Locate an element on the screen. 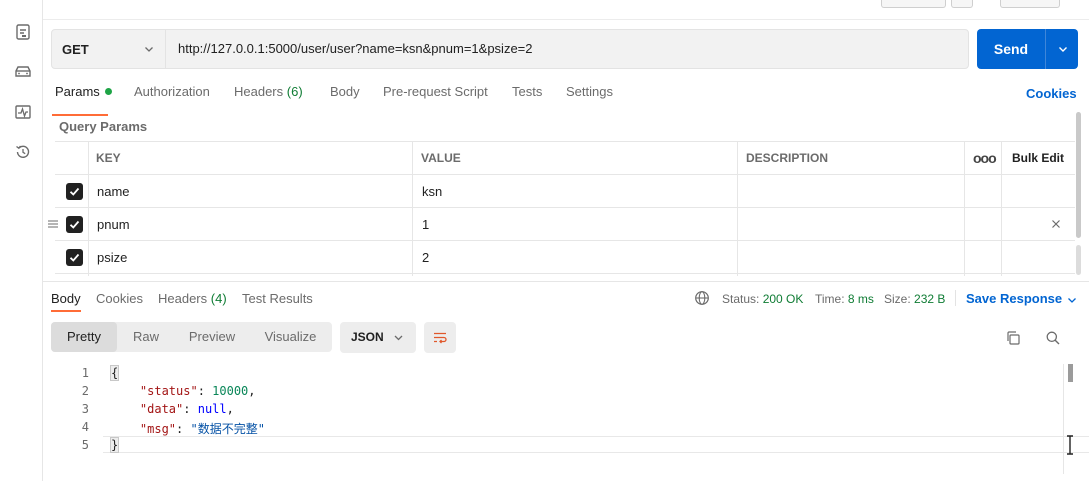 The width and height of the screenshot is (1089, 481). table-row: pnum 1 is located at coordinates (561, 224).